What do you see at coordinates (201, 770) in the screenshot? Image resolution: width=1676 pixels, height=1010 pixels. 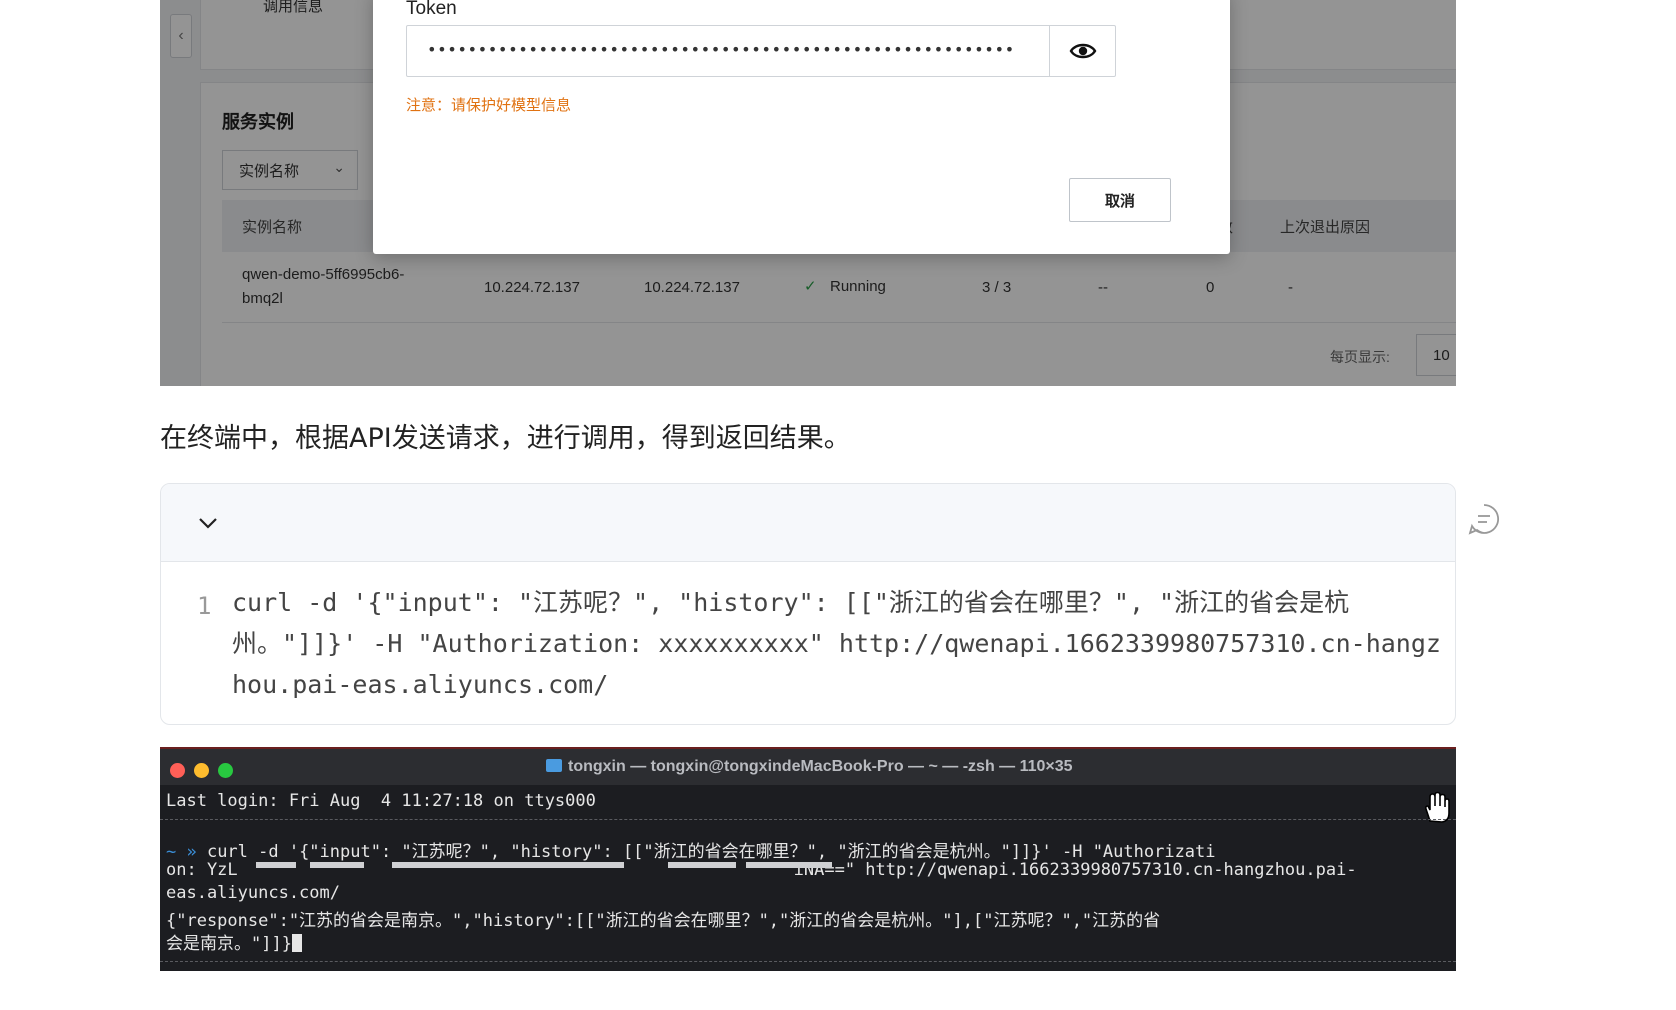 I see `minimize-dot` at bounding box center [201, 770].